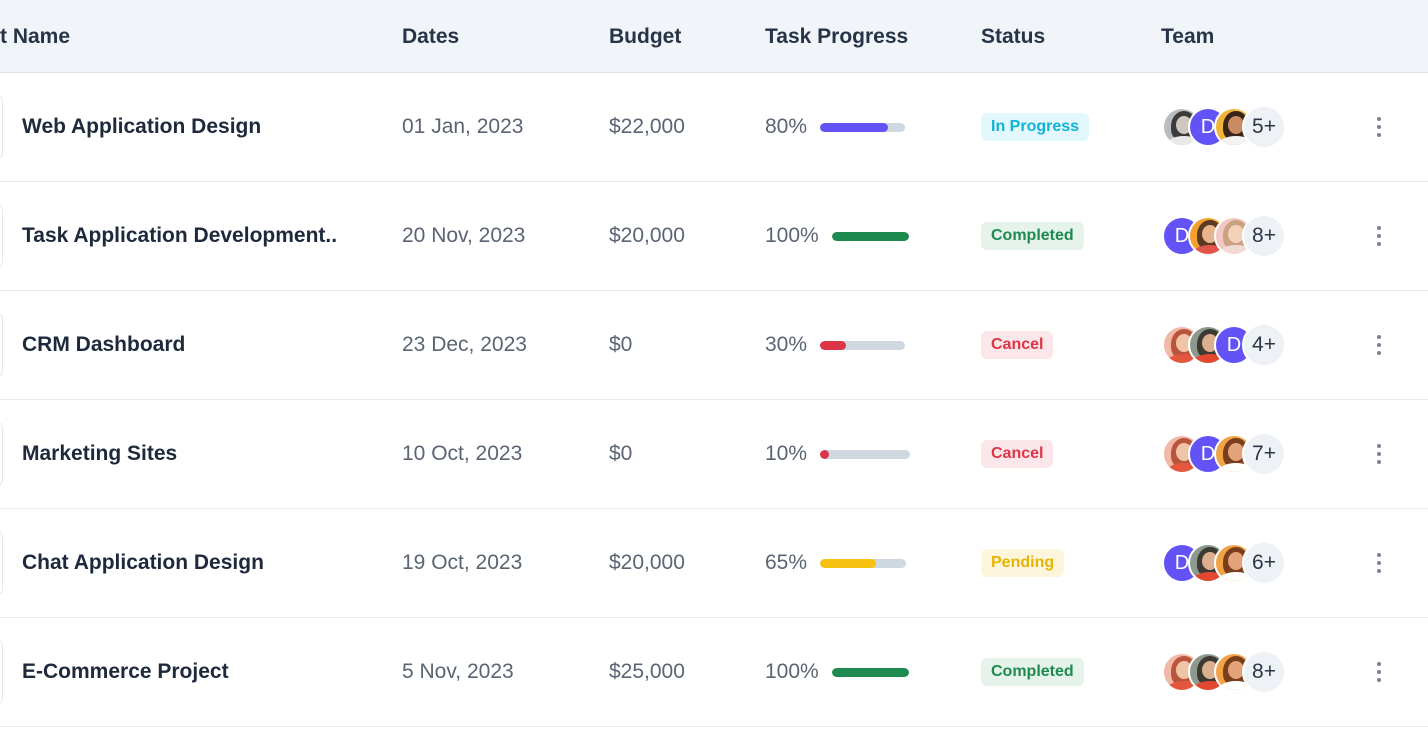 This screenshot has width=1428, height=746. What do you see at coordinates (836, 37) in the screenshot?
I see `column-header-progress: Task Progress` at bounding box center [836, 37].